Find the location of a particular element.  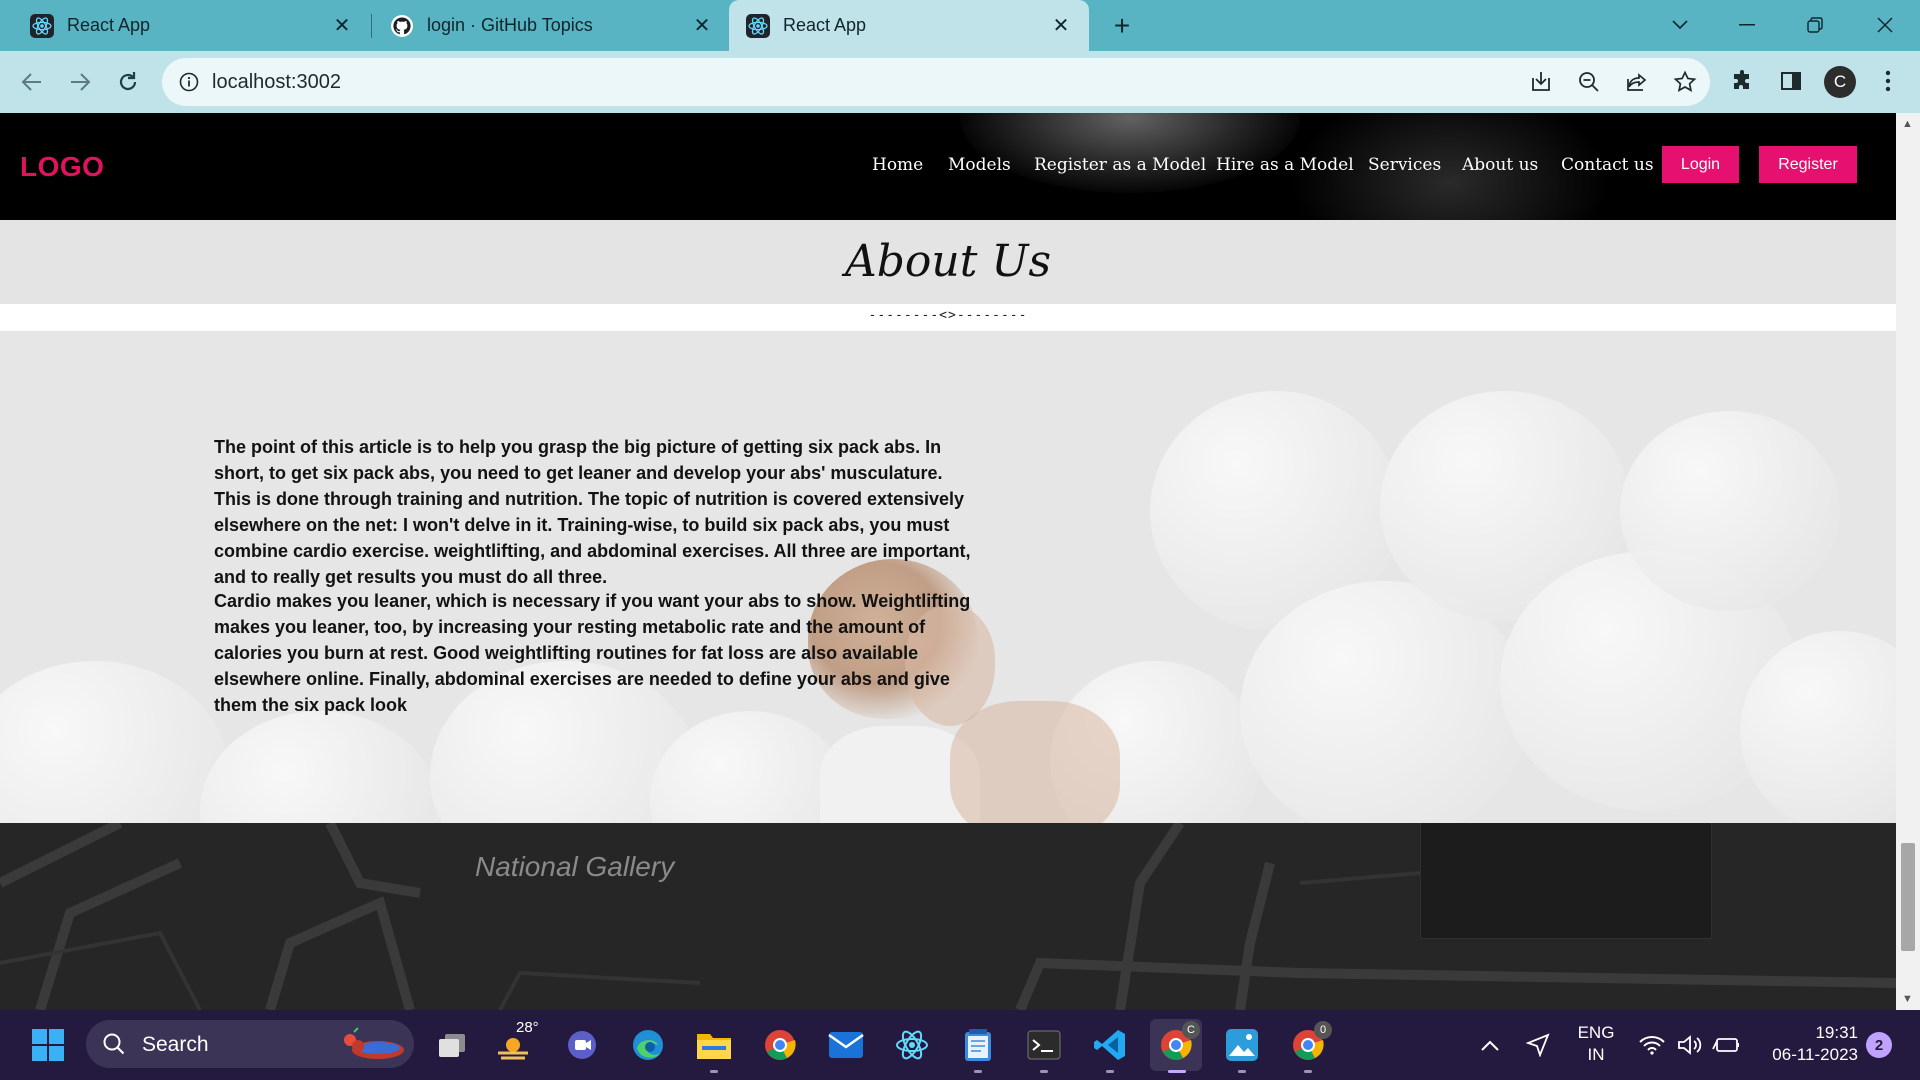

profile-badge: C is located at coordinates (1191, 1030).